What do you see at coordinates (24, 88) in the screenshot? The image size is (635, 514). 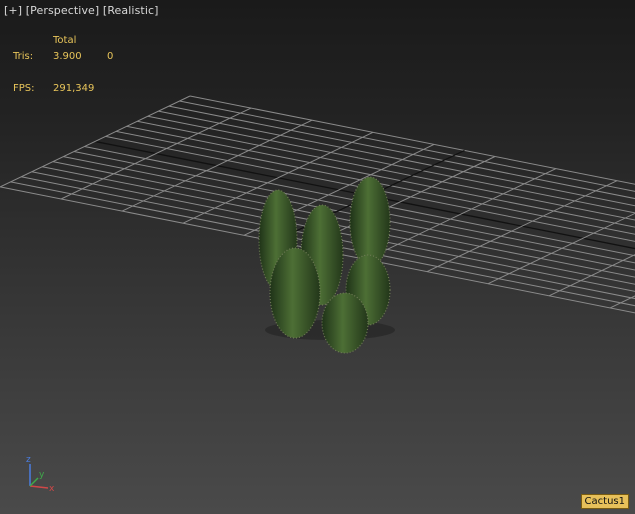 I see `stats-fps-label: FPS:` at bounding box center [24, 88].